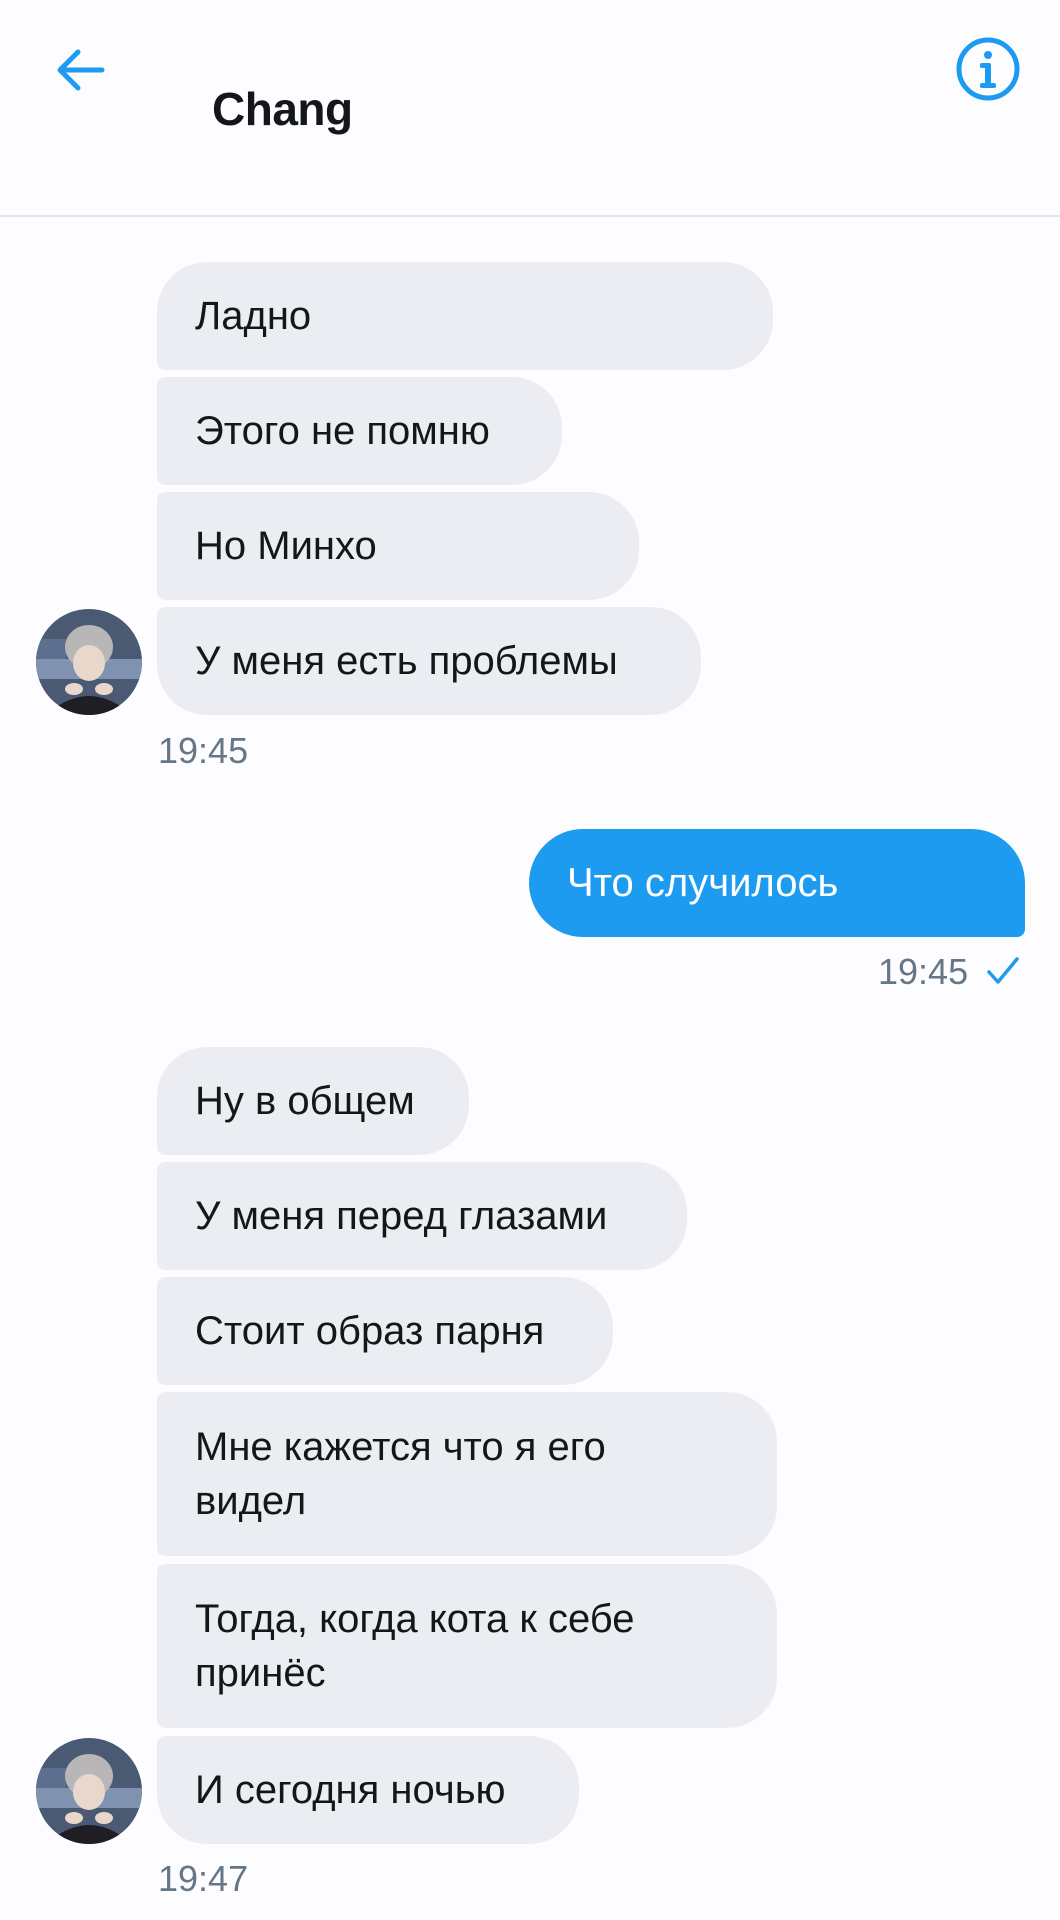  Describe the element at coordinates (777, 883) in the screenshot. I see `message-bubble-outgoing: Что случилось` at that location.